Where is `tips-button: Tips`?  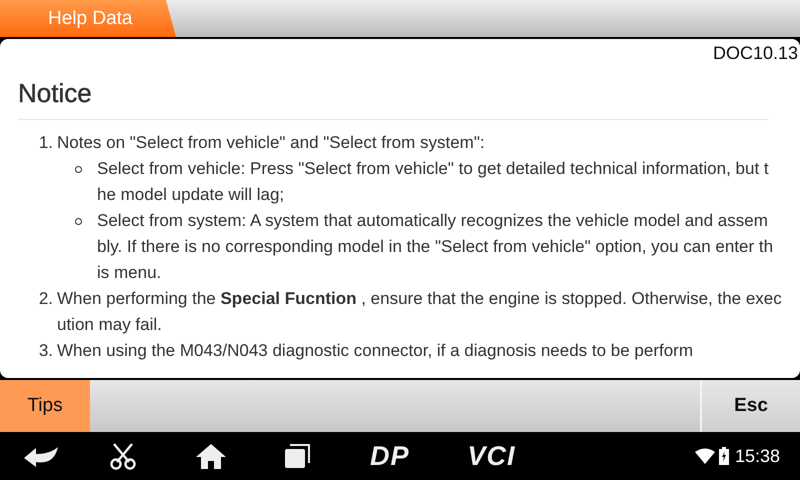 tips-button: Tips is located at coordinates (45, 406).